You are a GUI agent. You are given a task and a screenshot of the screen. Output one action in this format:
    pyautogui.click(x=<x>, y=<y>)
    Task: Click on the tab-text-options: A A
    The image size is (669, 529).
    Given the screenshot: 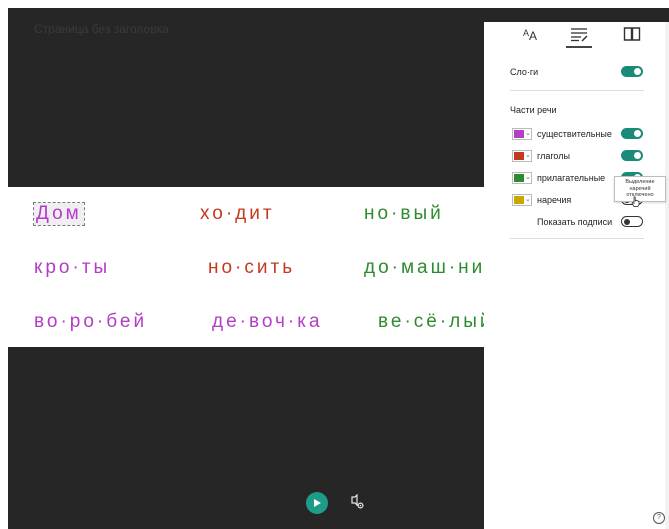 What is the action you would take?
    pyautogui.click(x=530, y=34)
    